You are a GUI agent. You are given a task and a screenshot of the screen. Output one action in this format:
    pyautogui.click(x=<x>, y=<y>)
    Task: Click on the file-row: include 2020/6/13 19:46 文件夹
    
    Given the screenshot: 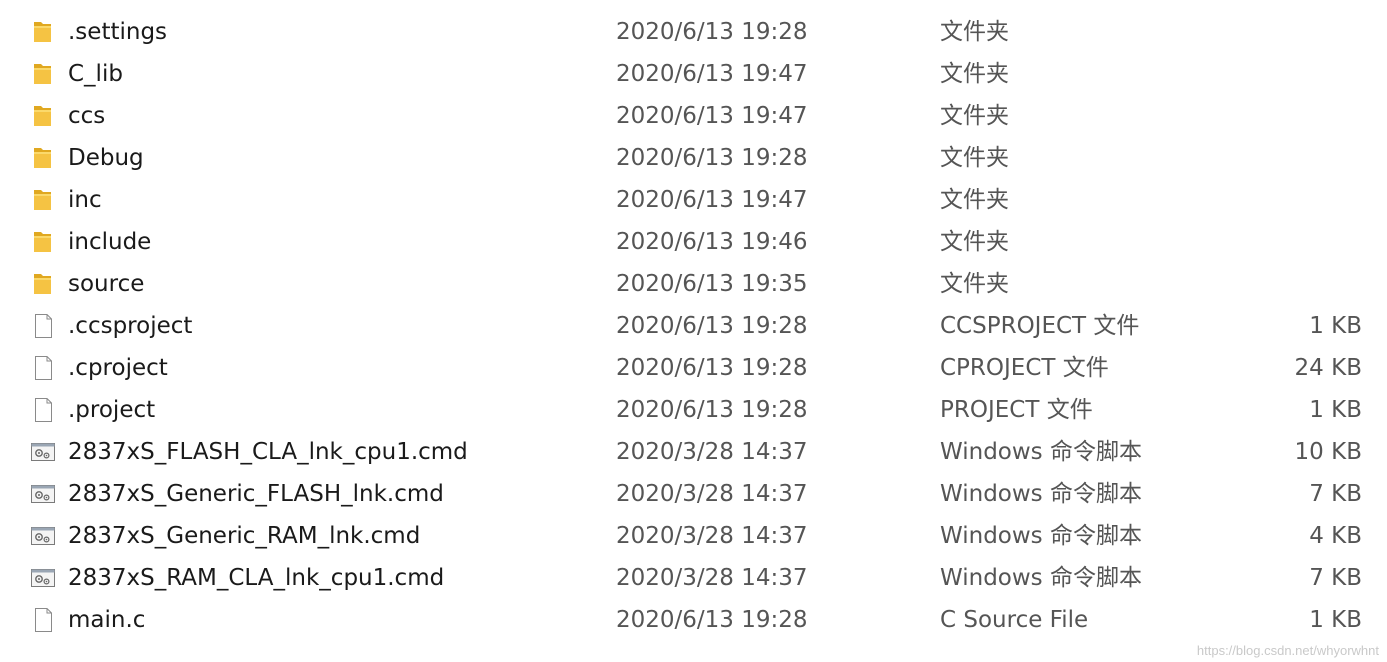 What is the action you would take?
    pyautogui.click(x=693, y=242)
    